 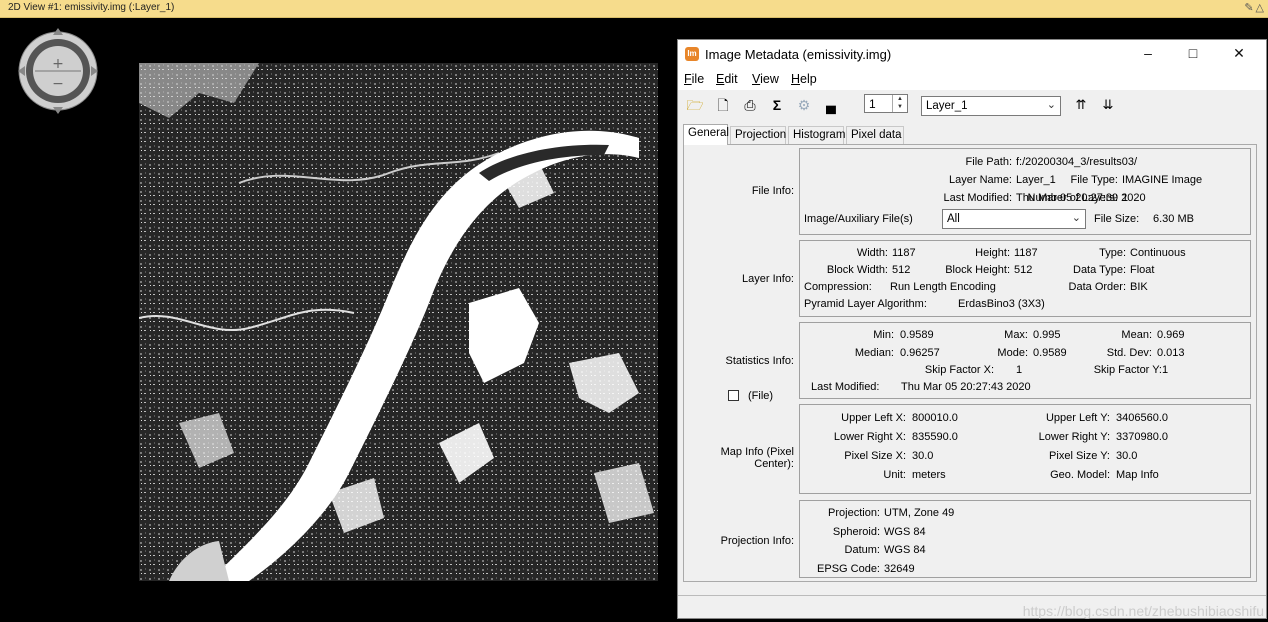 I want to click on file-path-label: File Path:, so click(x=988, y=162).